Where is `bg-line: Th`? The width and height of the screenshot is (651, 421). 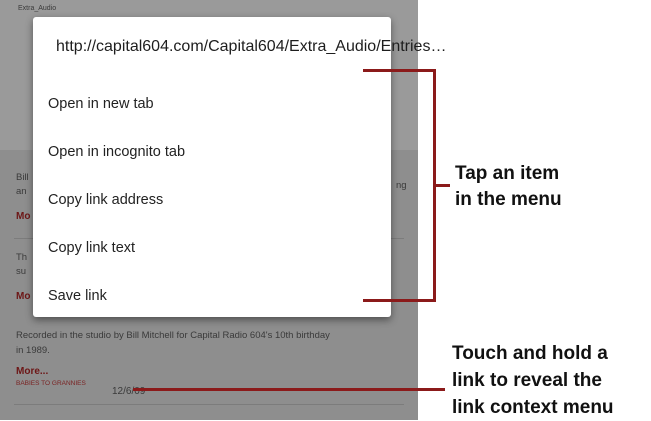 bg-line: Th is located at coordinates (22, 257).